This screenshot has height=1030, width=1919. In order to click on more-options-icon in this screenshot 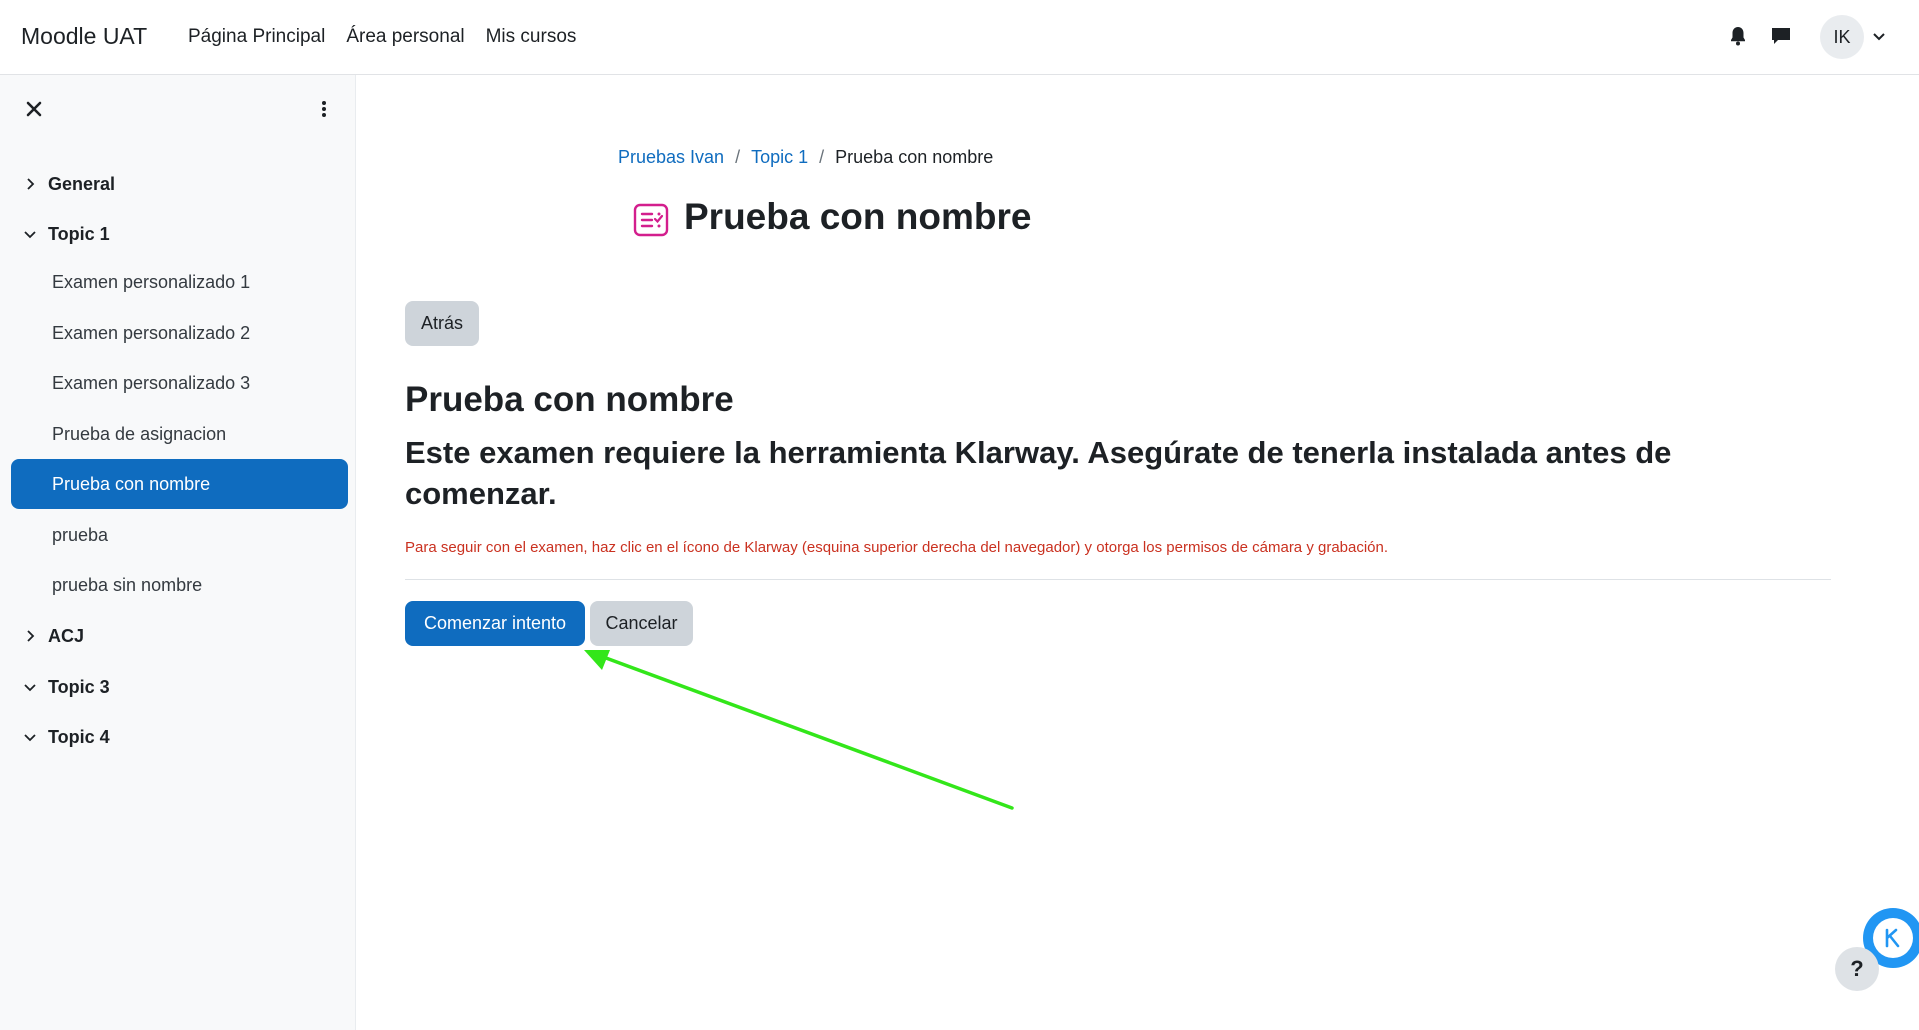, I will do `click(324, 109)`.